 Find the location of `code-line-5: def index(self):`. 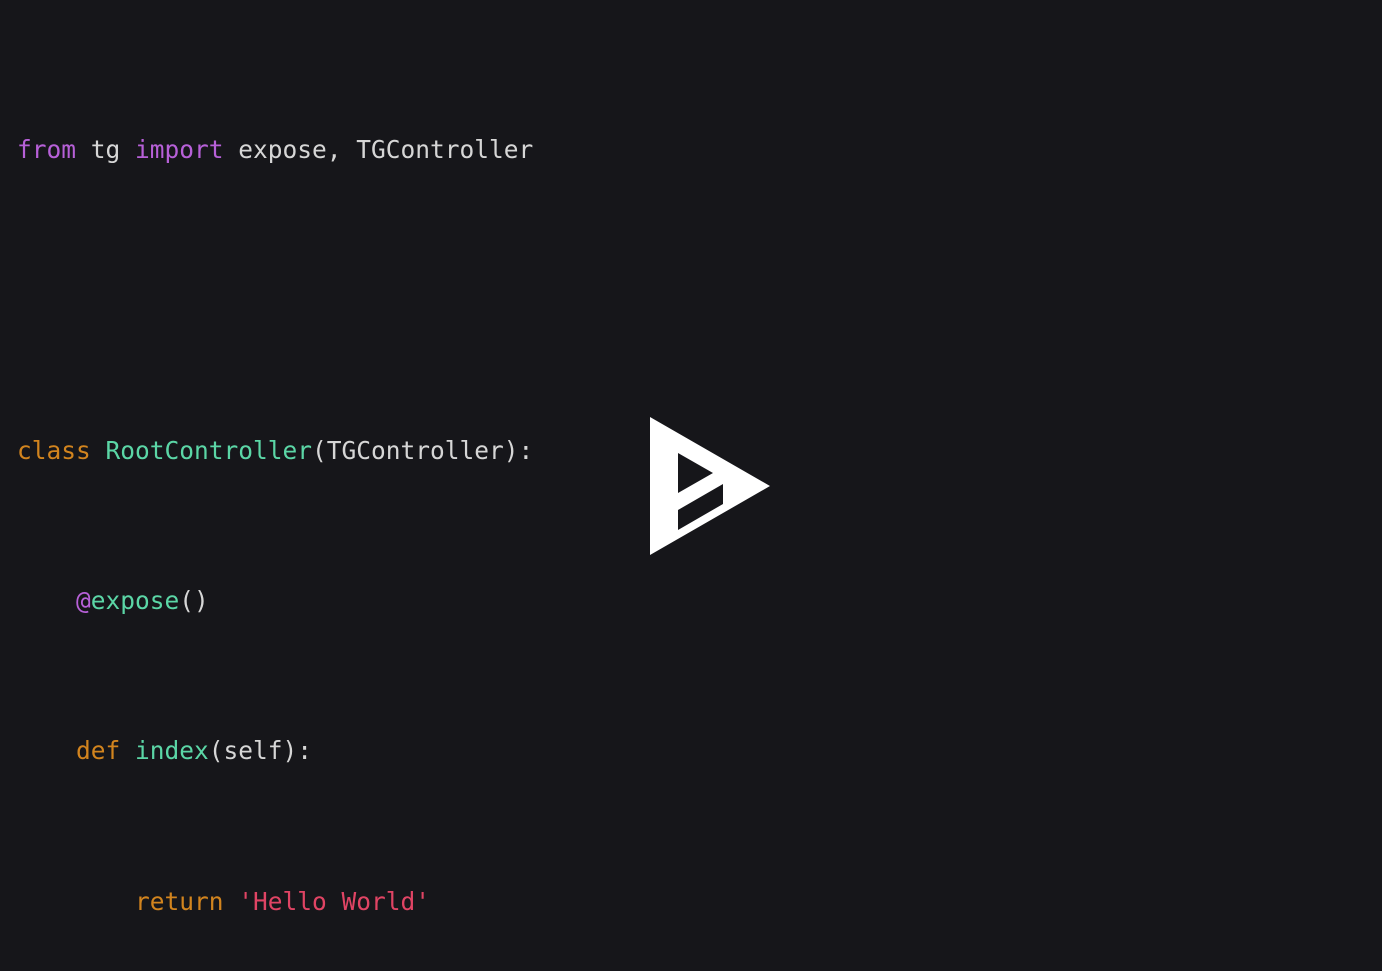

code-line-5: def index(self): is located at coordinates (699, 751).